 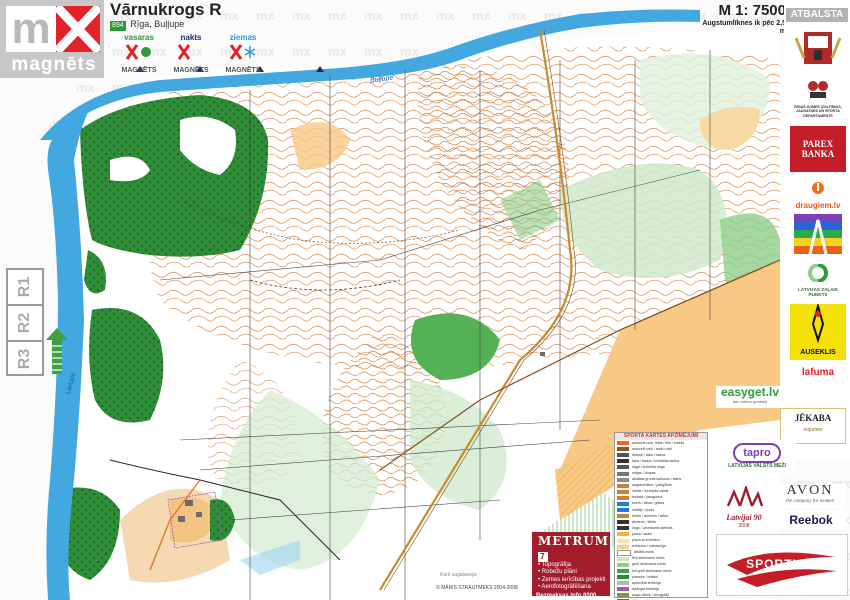 I want to click on legend-label: mitrājs / purvs, so click(x=643, y=509).